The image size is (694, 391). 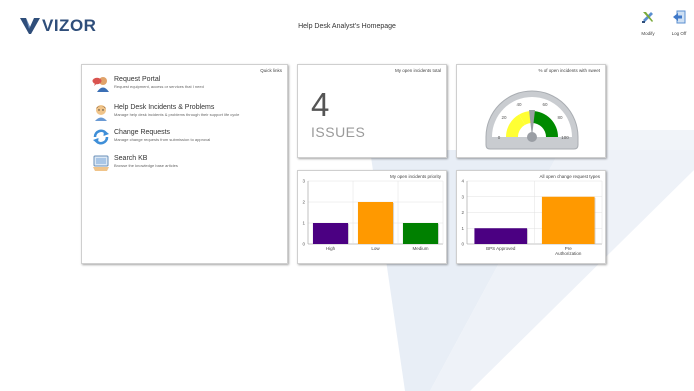 What do you see at coordinates (519, 104) in the screenshot?
I see `gauge-tick-label: 40` at bounding box center [519, 104].